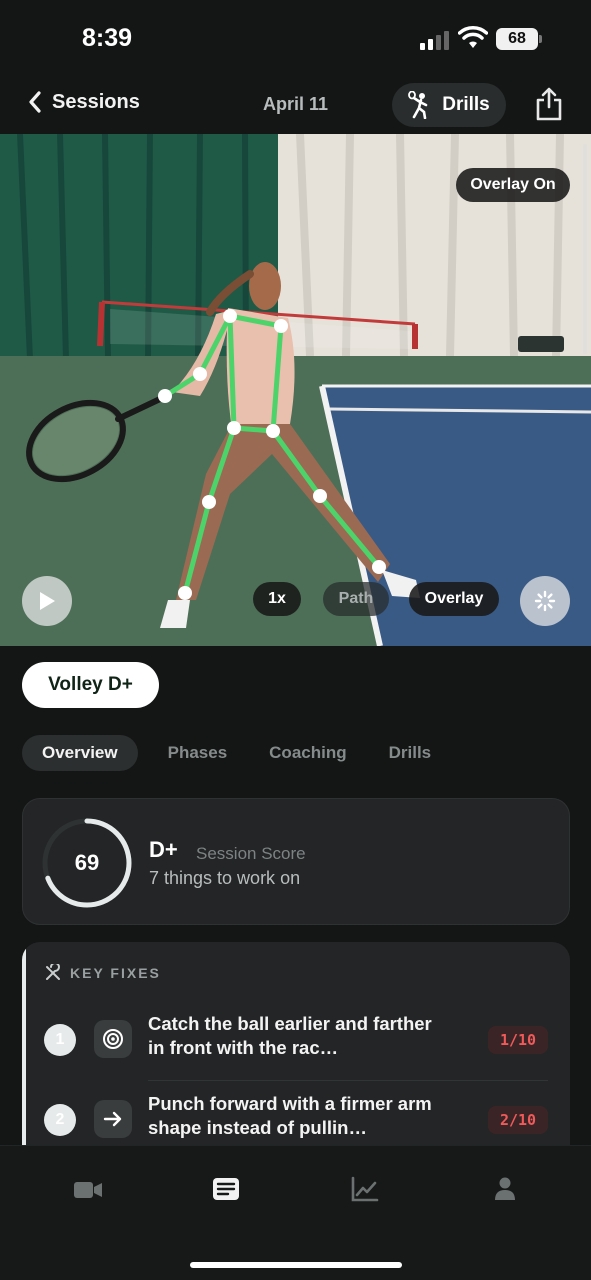 The width and height of the screenshot is (591, 1280). I want to click on play-icon, so click(47, 601).